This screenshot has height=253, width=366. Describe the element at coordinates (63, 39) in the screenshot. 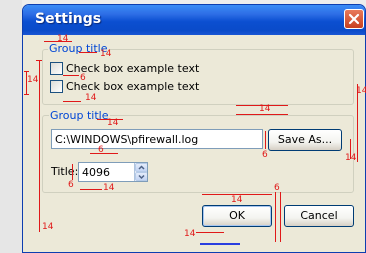

I see `annotation-top-group: 14` at that location.